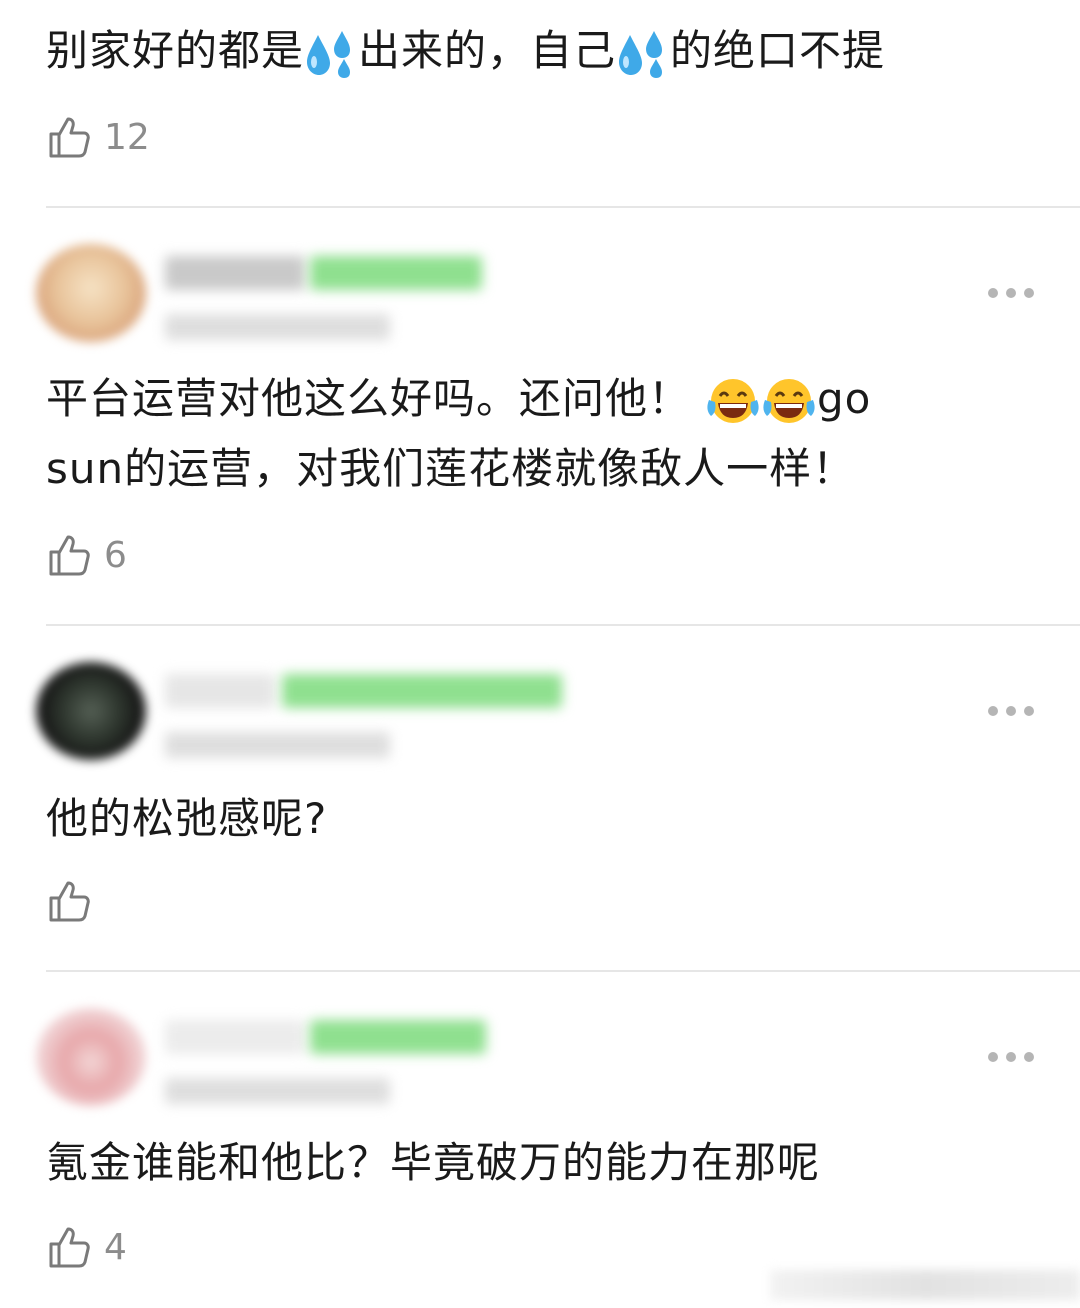 The height and width of the screenshot is (1308, 1080). I want to click on like-button, so click(75, 901).